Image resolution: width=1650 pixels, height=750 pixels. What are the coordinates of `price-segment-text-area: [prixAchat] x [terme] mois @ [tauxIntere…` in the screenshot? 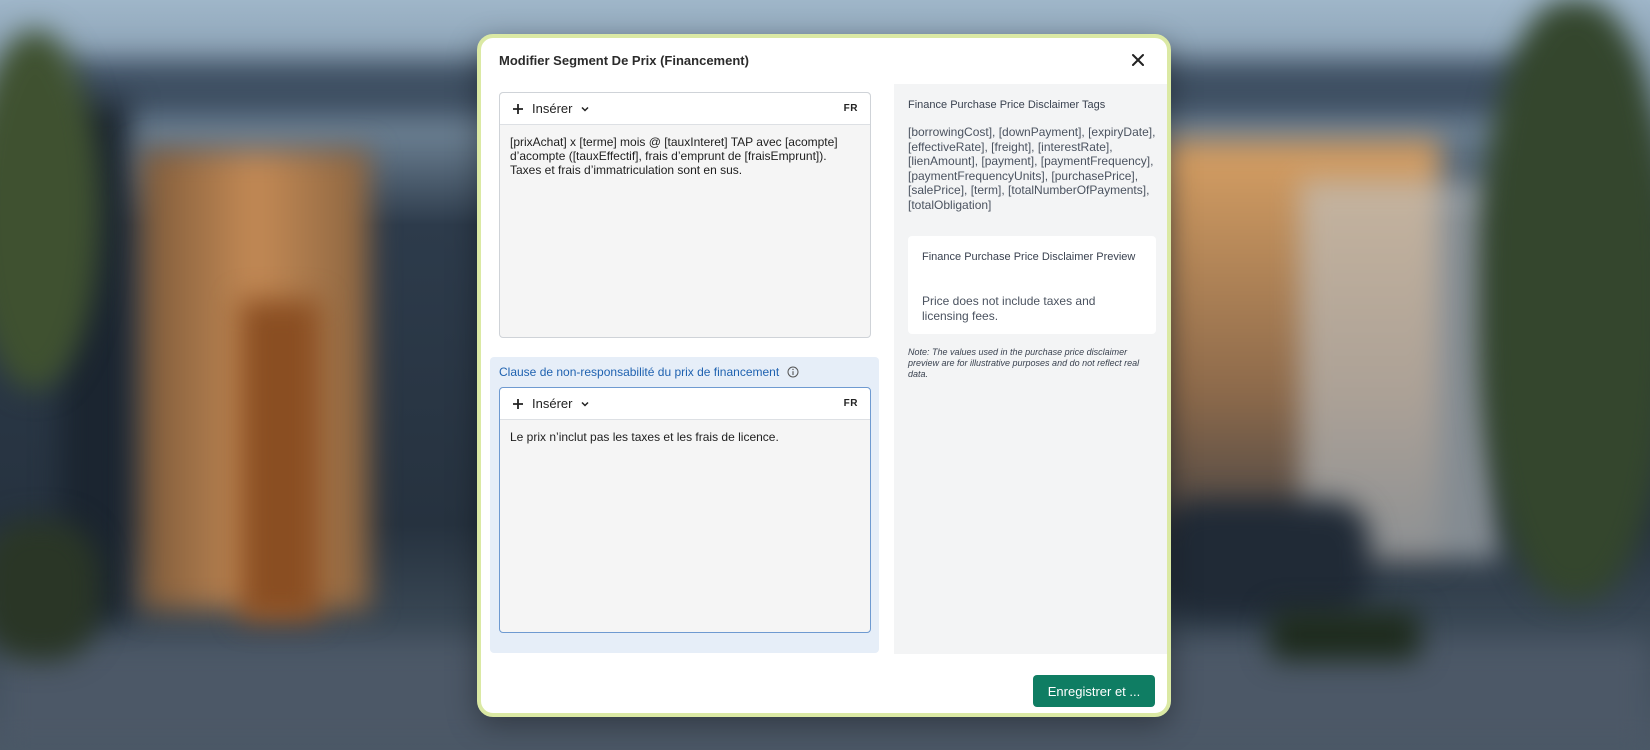 It's located at (685, 231).